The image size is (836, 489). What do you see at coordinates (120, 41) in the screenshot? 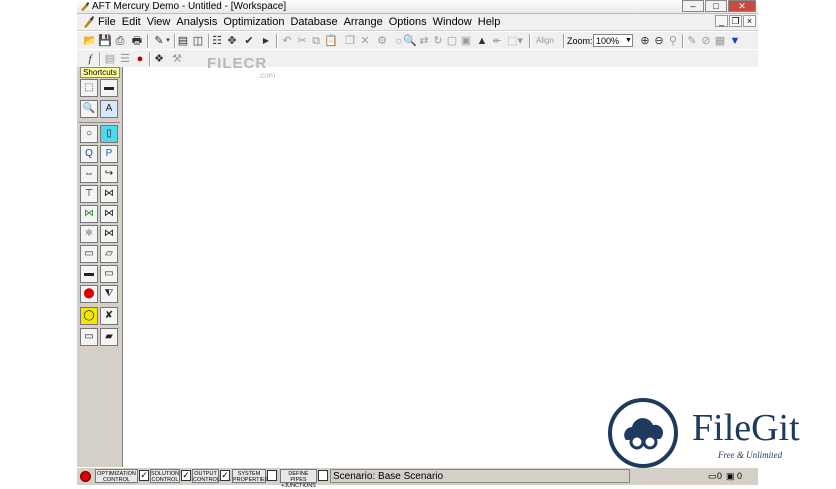
I see `print-preview-icon: ⎙` at bounding box center [120, 41].